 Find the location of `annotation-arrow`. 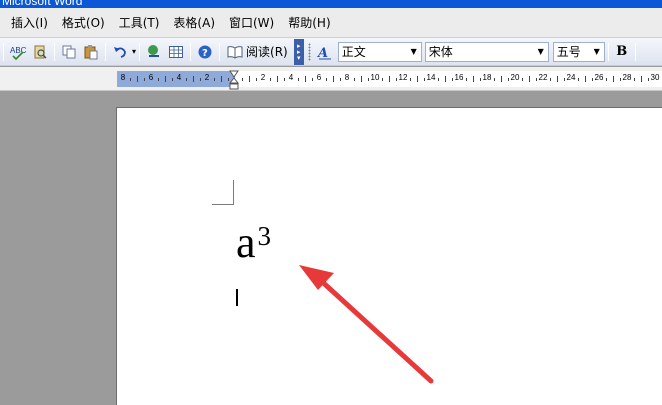

annotation-arrow is located at coordinates (366, 324).